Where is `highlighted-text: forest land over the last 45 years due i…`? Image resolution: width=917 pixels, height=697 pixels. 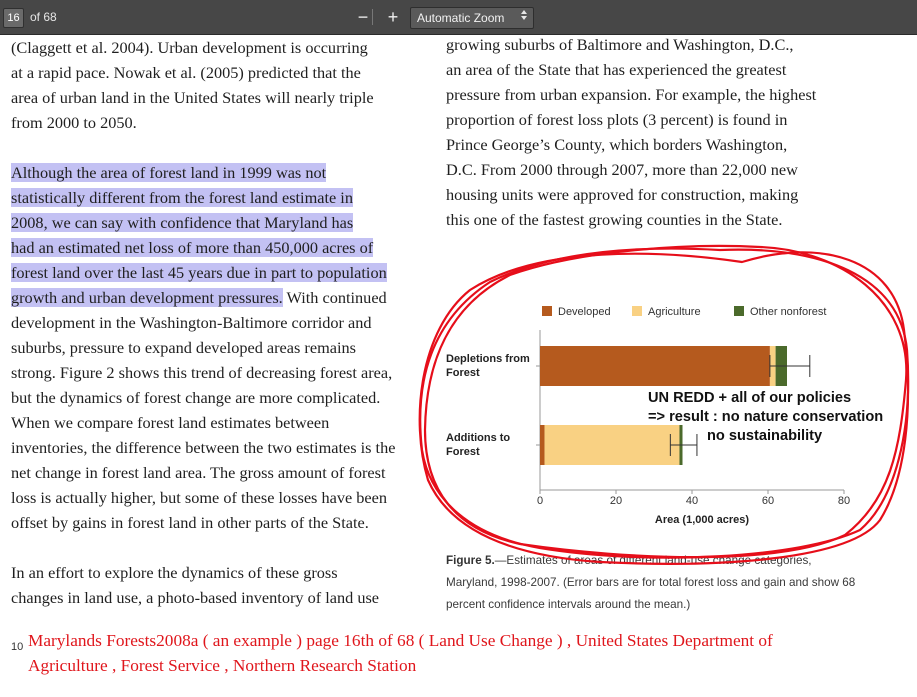
highlighted-text: forest land over the last 45 years due i… is located at coordinates (199, 272).